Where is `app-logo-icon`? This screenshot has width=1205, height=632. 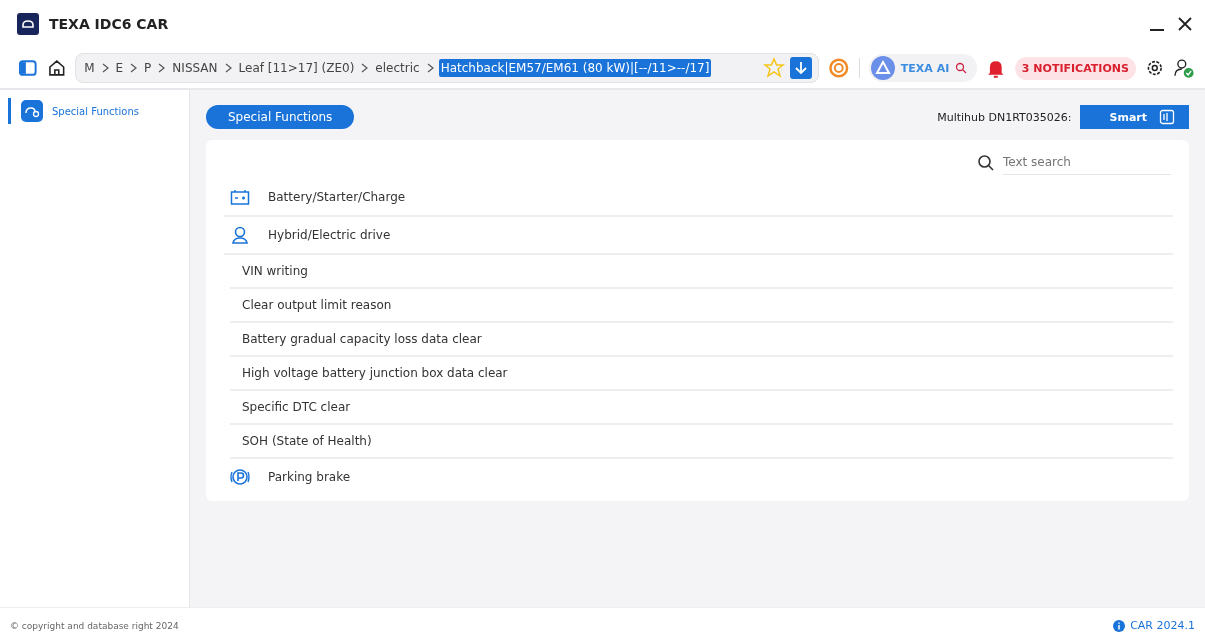
app-logo-icon is located at coordinates (28, 24).